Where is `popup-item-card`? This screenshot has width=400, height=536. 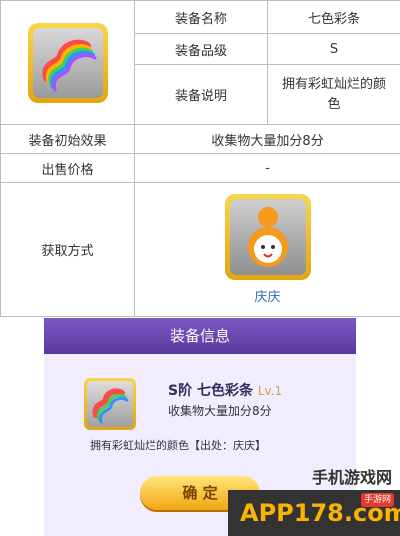
popup-item-card is located at coordinates (110, 404).